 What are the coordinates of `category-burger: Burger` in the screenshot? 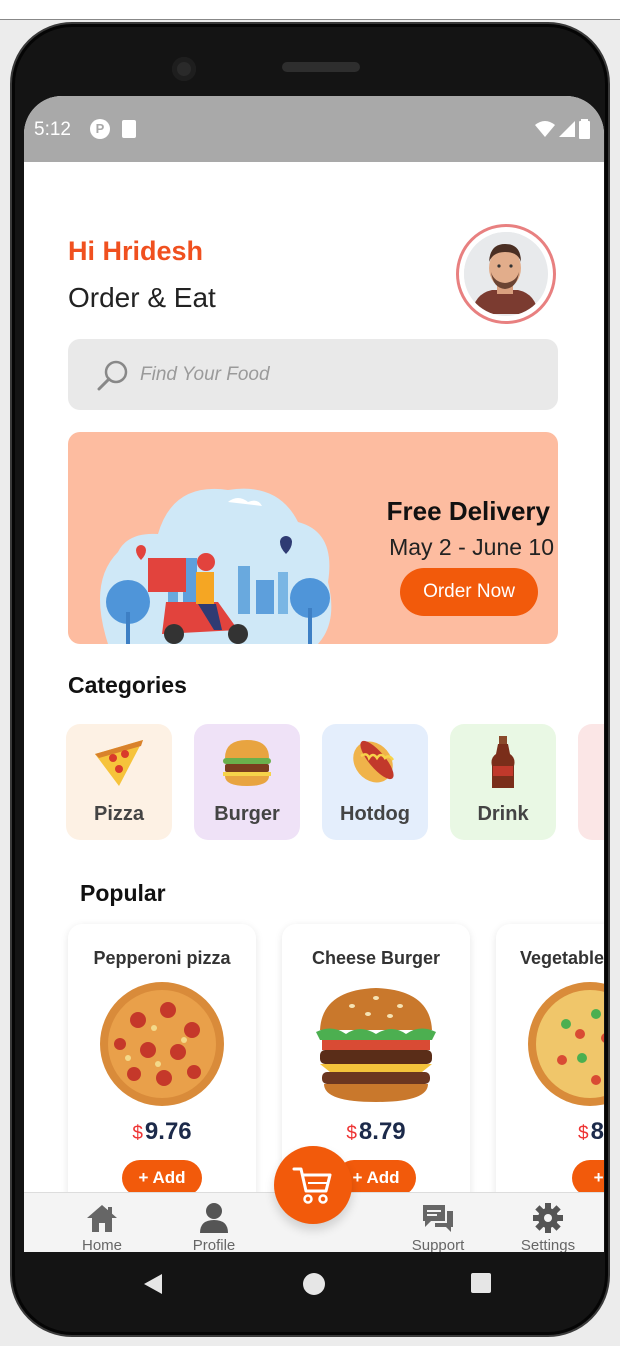 It's located at (247, 782).